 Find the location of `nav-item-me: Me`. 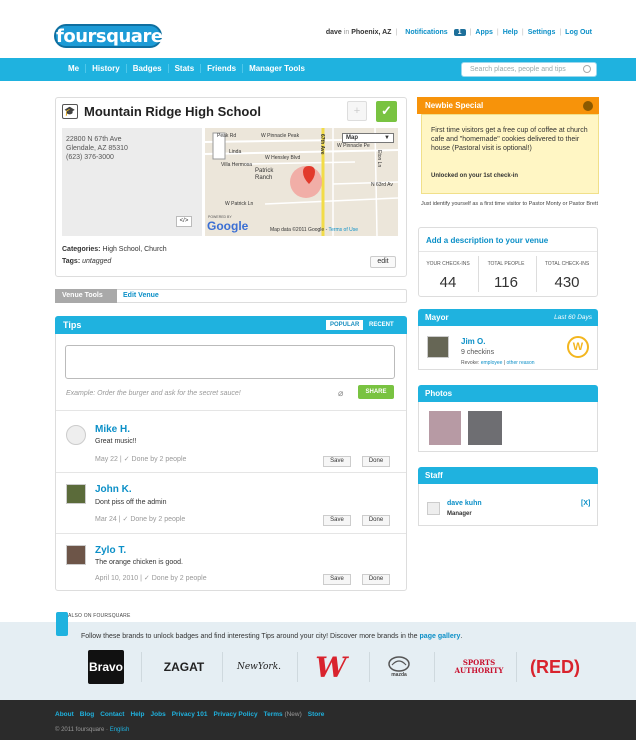

nav-item-me: Me is located at coordinates (74, 68).